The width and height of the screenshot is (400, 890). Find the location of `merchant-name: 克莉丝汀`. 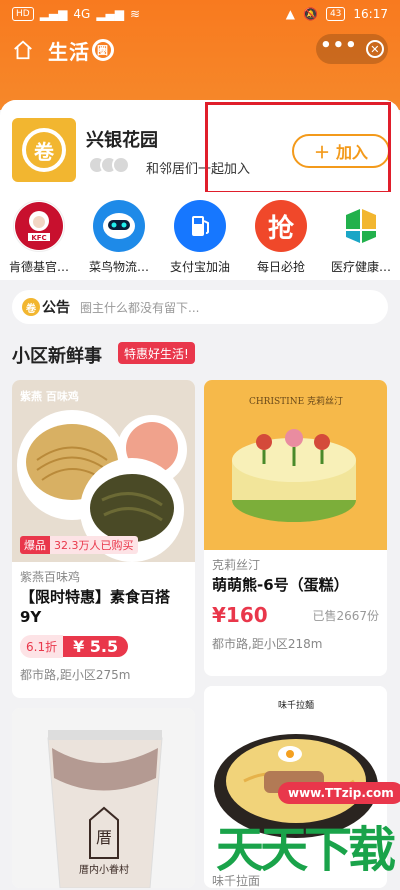

merchant-name: 克莉丝汀 is located at coordinates (236, 565).